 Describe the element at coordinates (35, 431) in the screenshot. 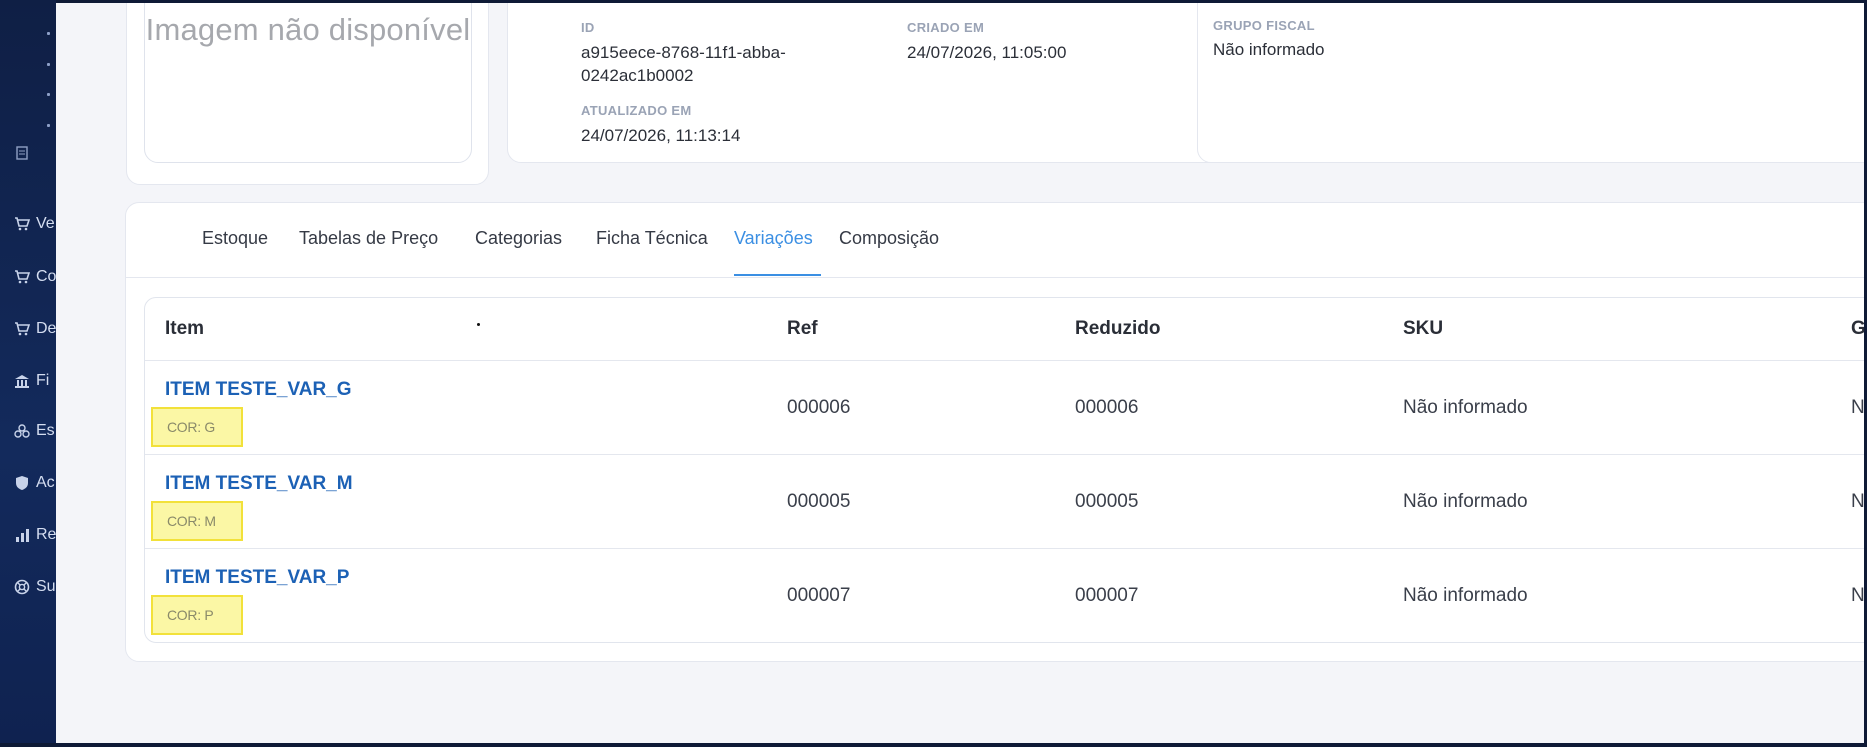

I see `sidebar-item-es: Es` at that location.